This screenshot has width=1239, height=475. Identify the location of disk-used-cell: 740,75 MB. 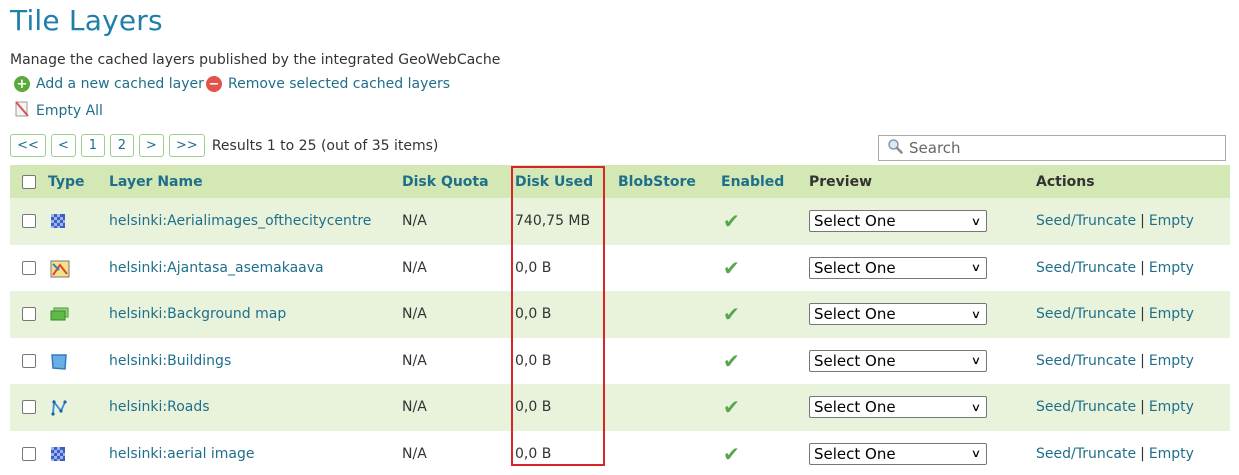
(566, 221).